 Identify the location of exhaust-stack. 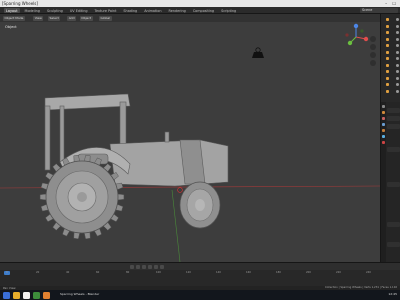
(167, 137).